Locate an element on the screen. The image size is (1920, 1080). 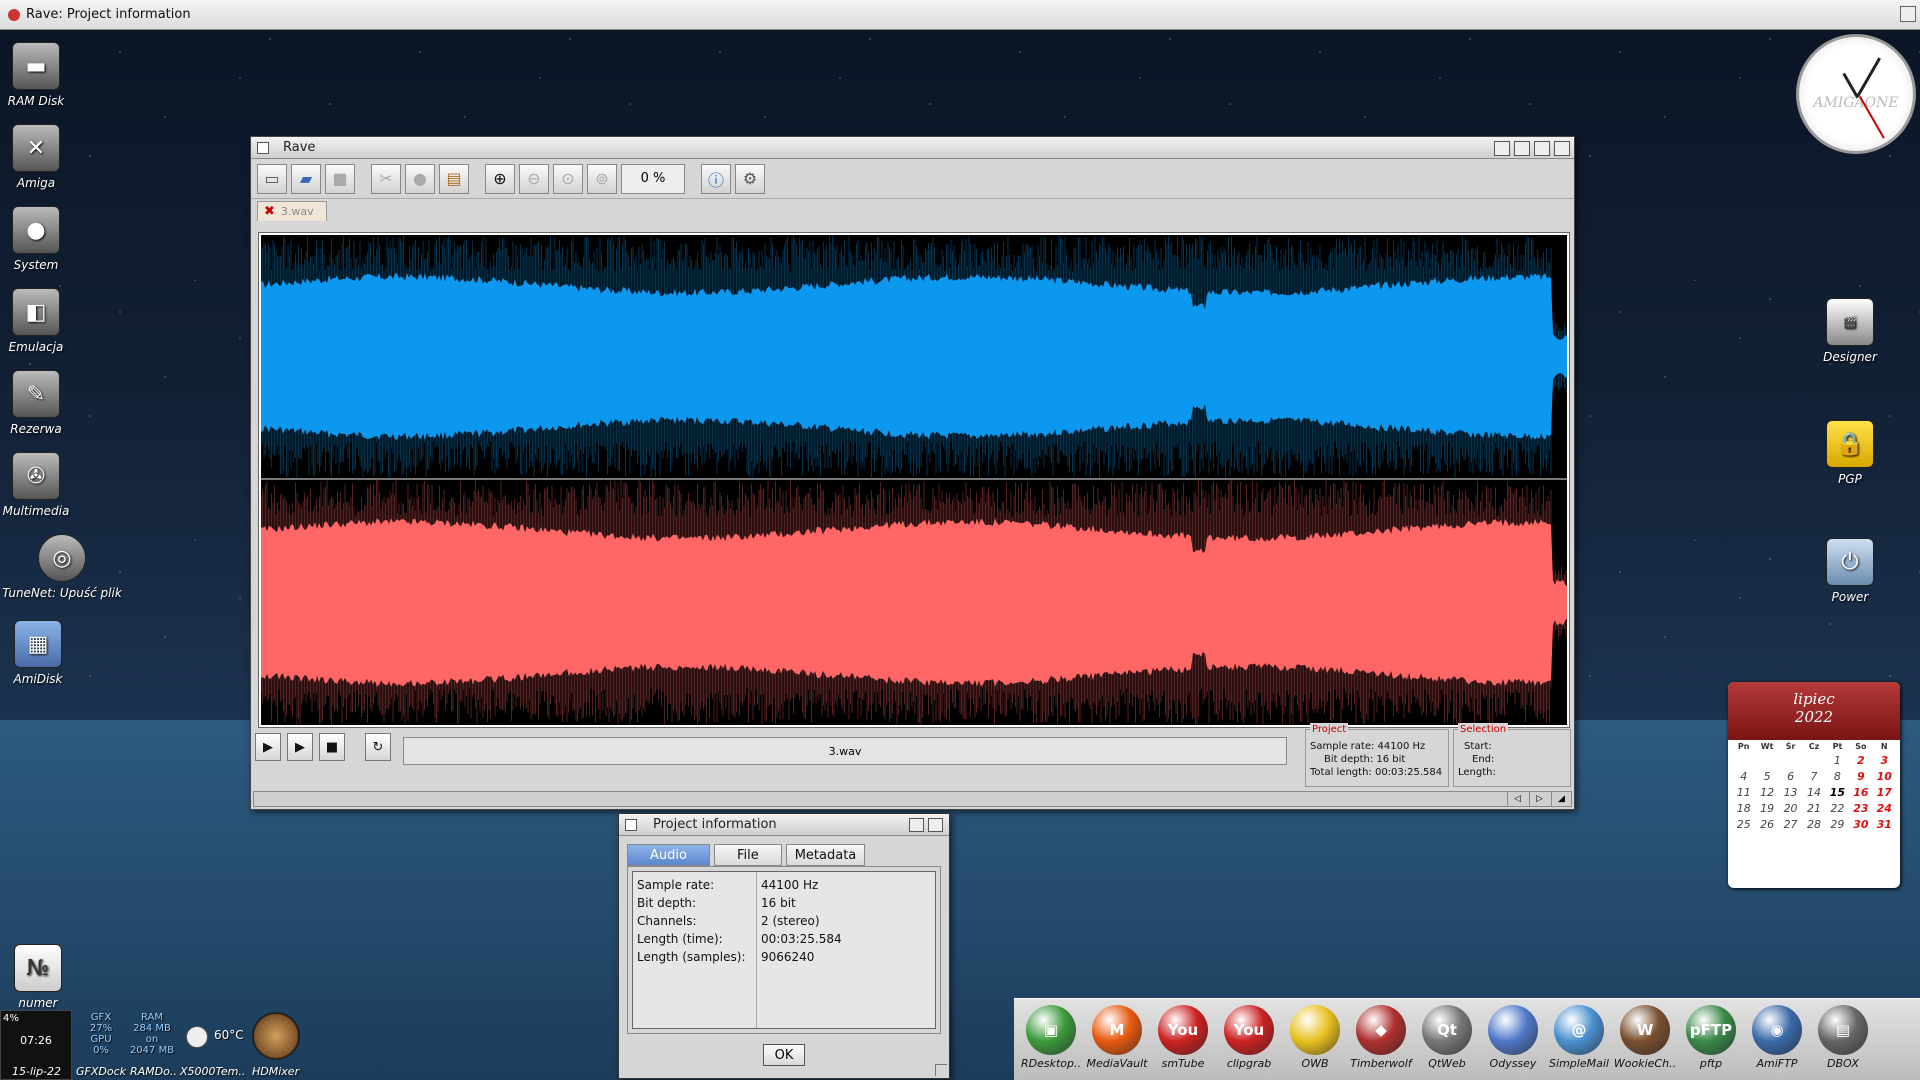
desktop-icon-designer: 🎬 Designer is located at coordinates (1850, 331).